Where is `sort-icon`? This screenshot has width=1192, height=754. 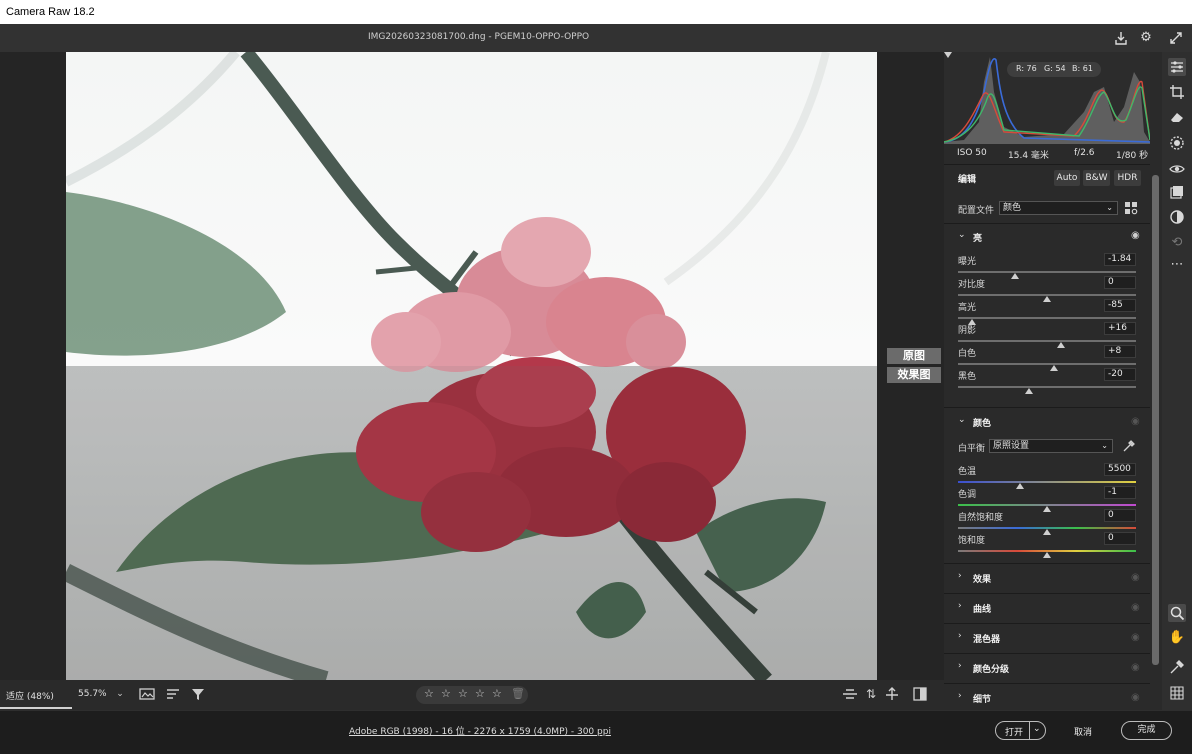 sort-icon is located at coordinates (173, 694).